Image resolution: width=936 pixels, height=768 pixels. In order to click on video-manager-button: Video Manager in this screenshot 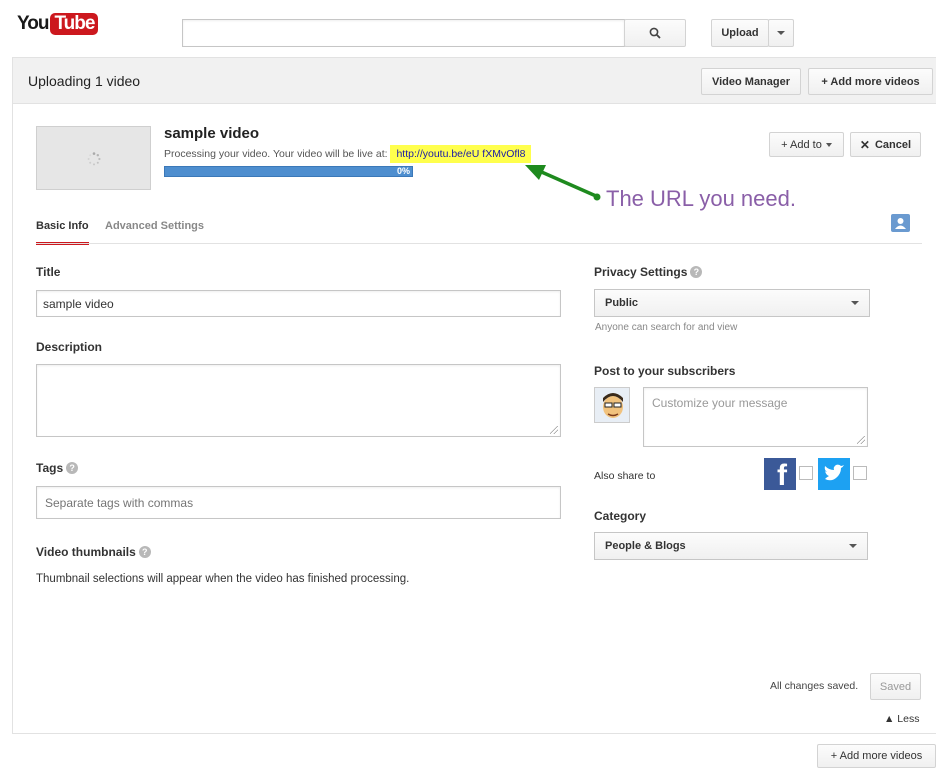, I will do `click(751, 81)`.